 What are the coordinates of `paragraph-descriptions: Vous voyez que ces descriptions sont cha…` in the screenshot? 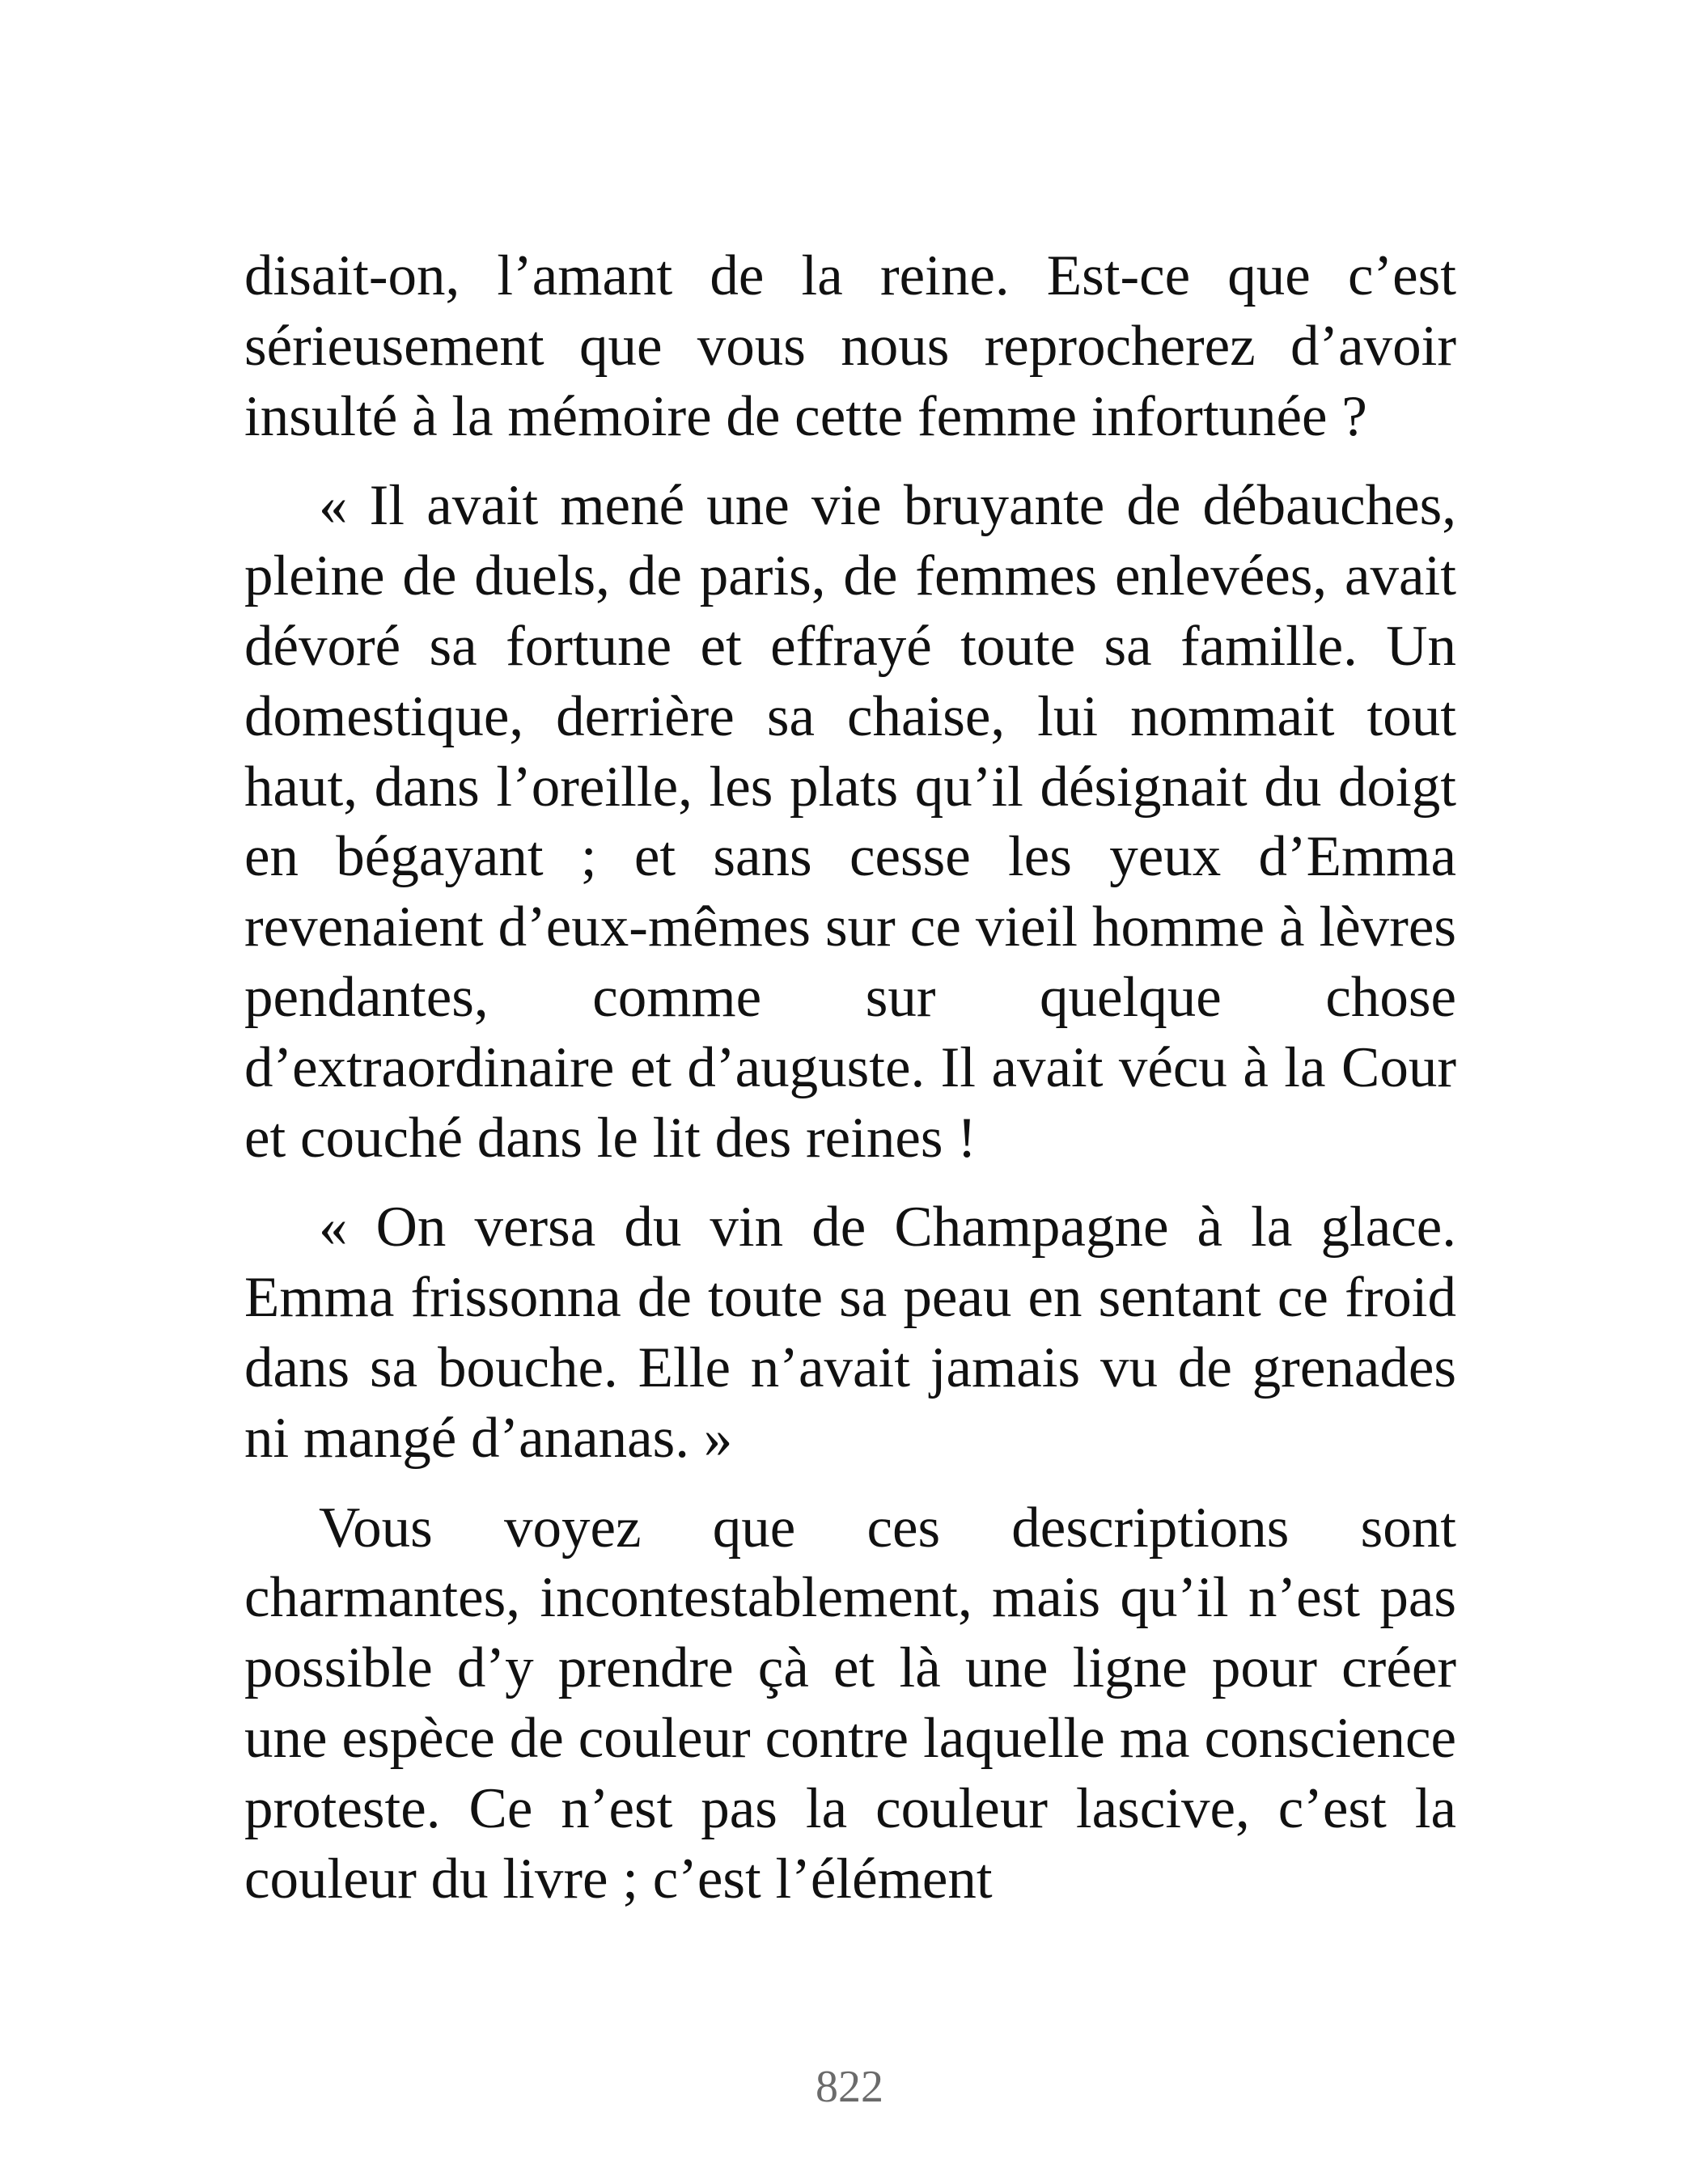 It's located at (850, 1703).